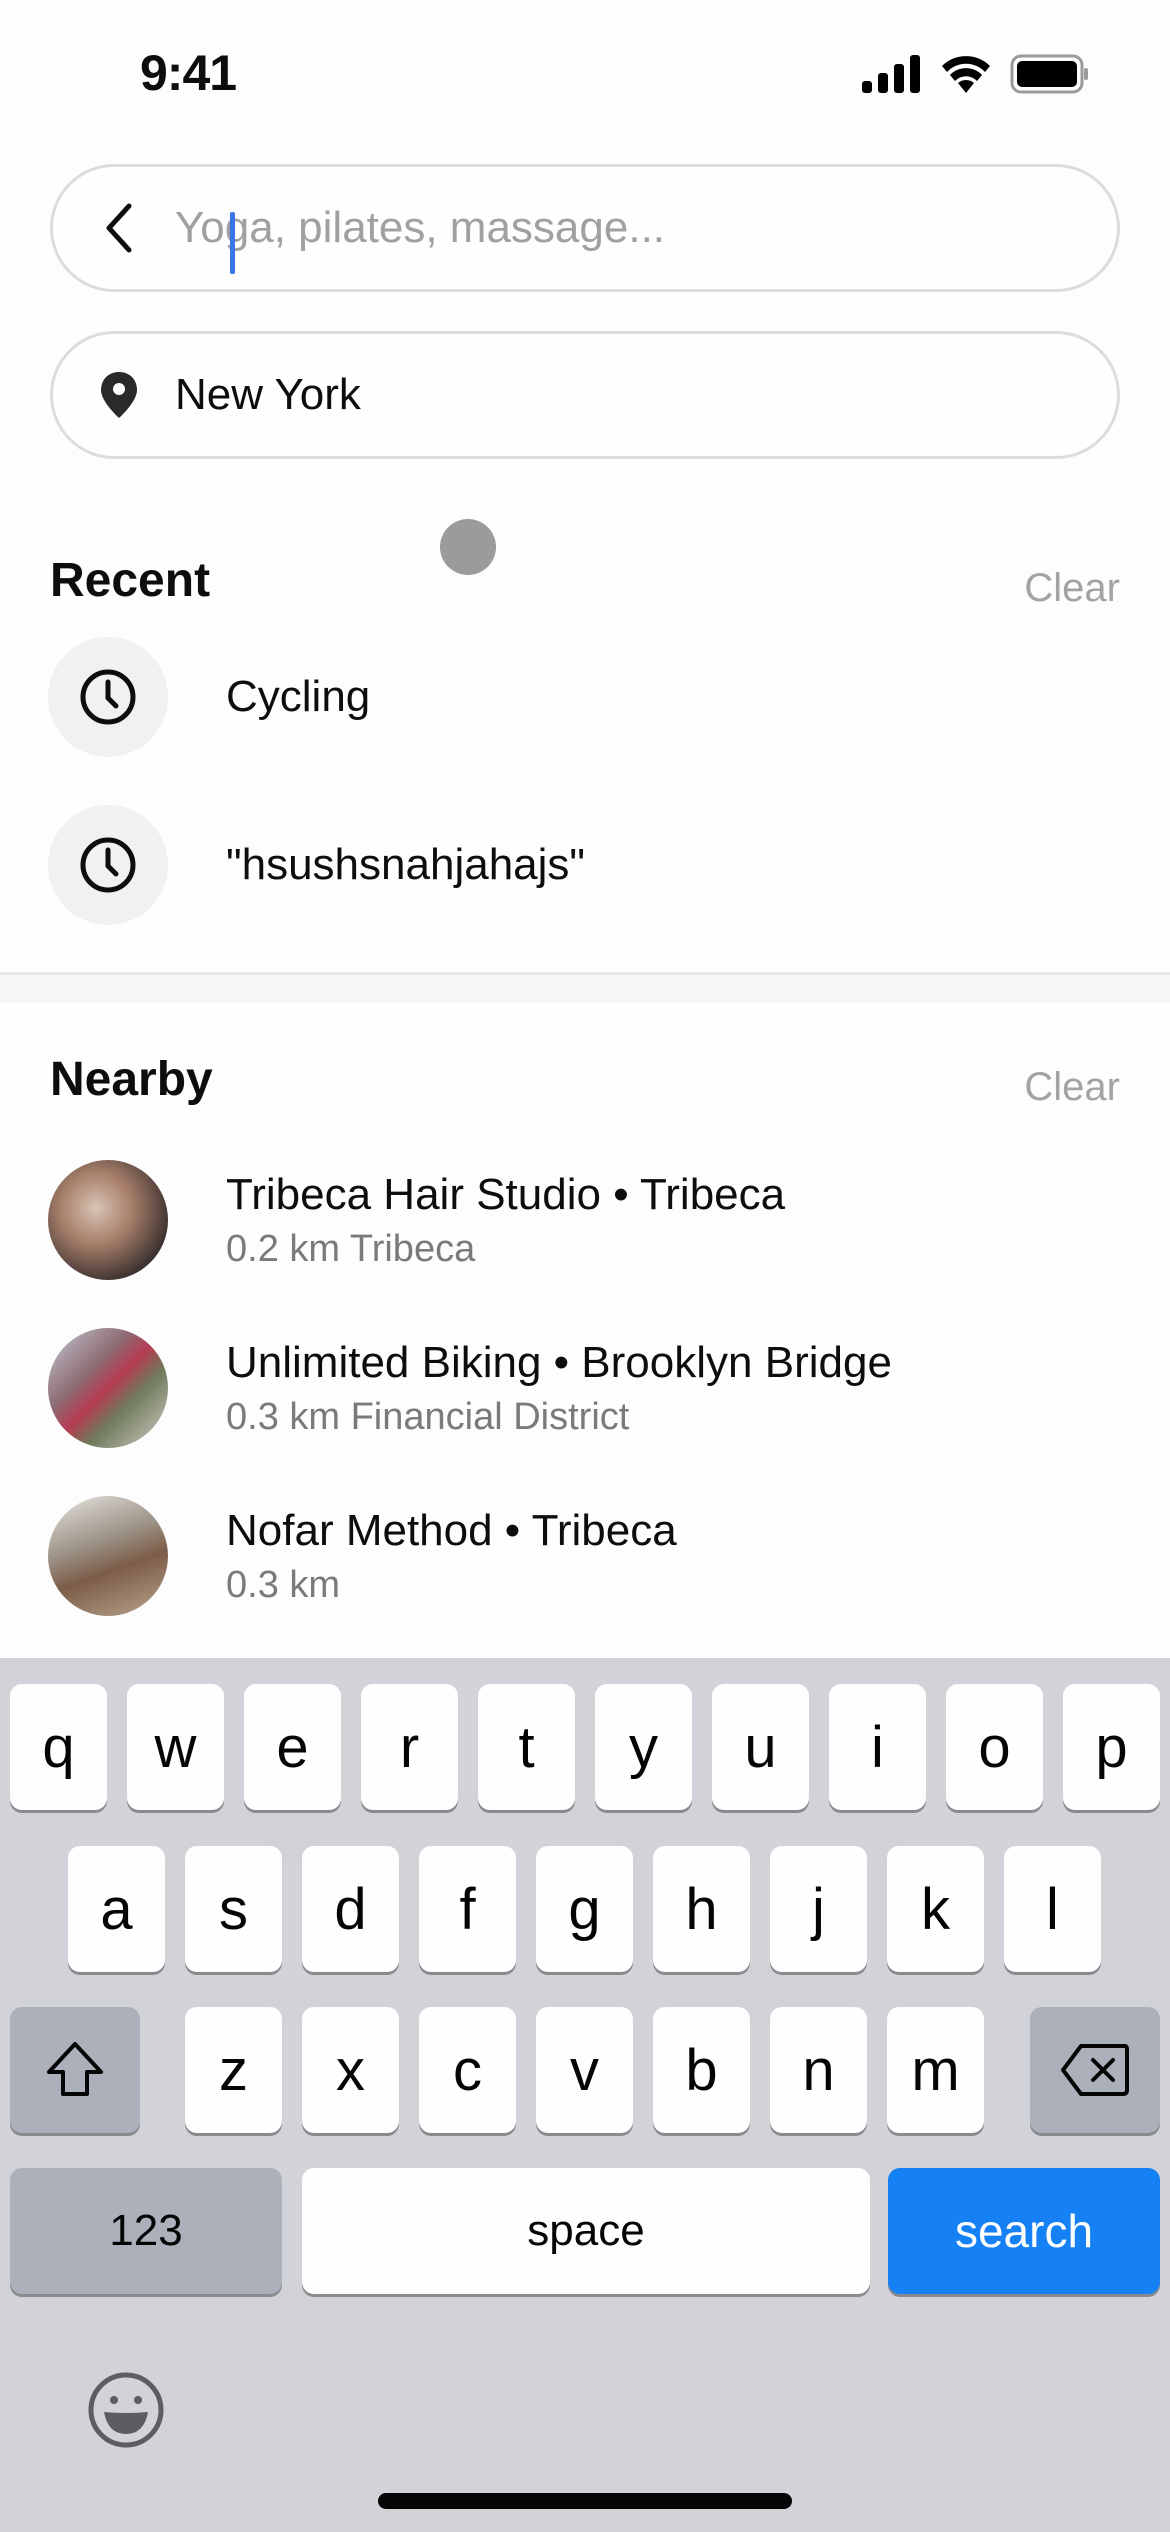 The height and width of the screenshot is (2532, 1170). Describe the element at coordinates (428, 1417) in the screenshot. I see `venue-distance: 0.3 km Financial District` at that location.